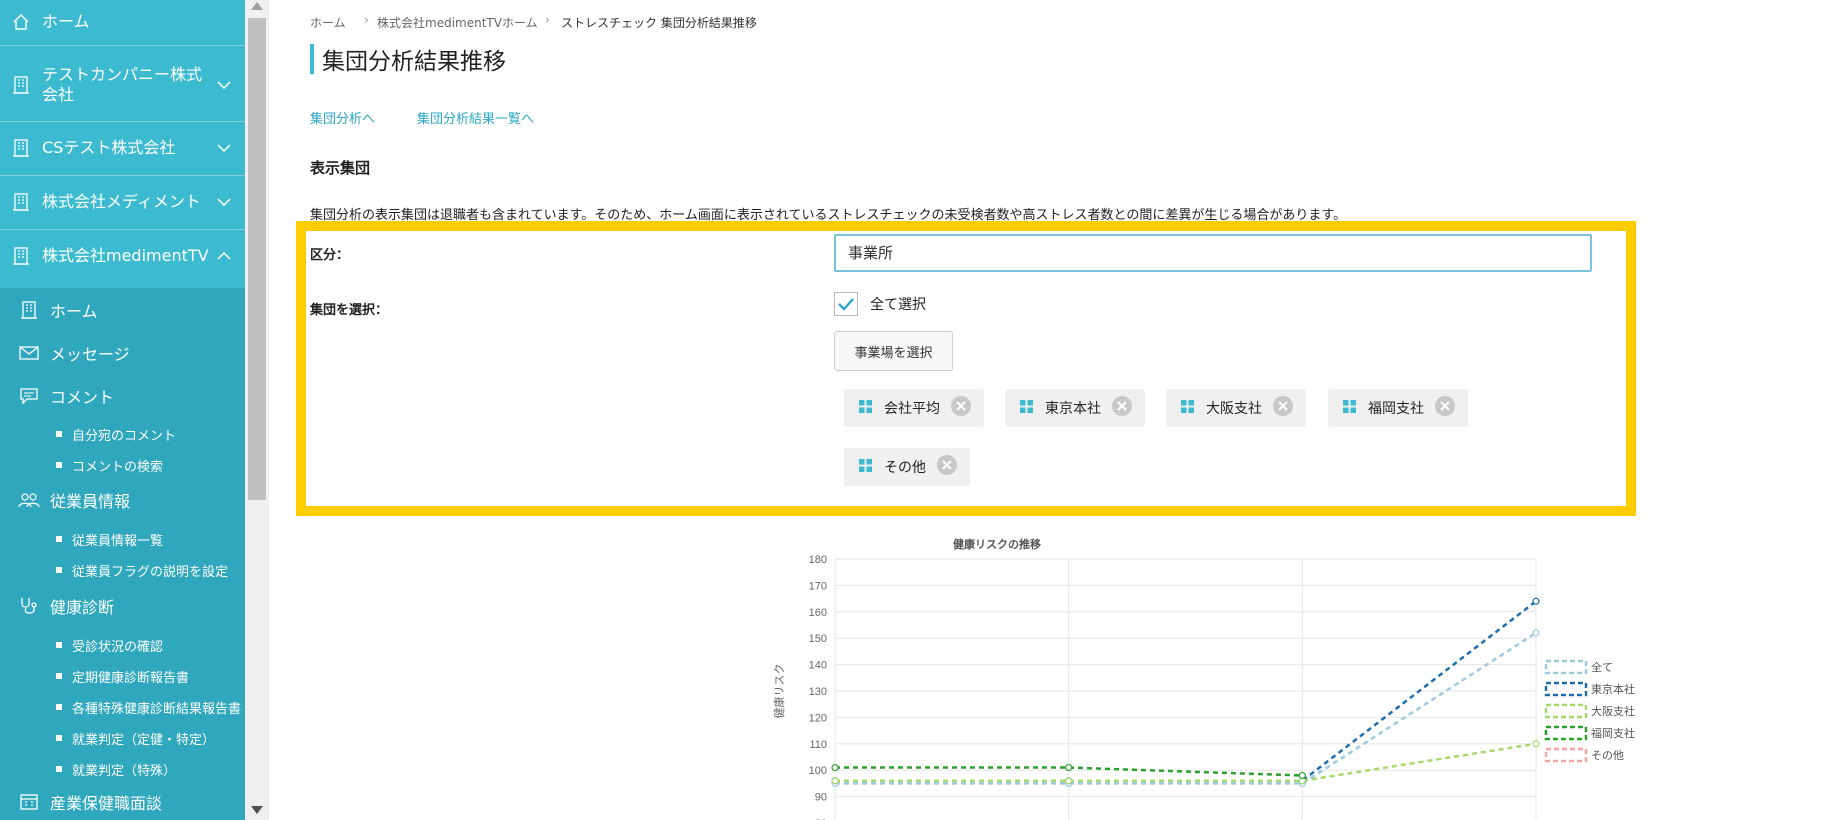  Describe the element at coordinates (893, 351) in the screenshot. I see `select-site-button: 事業場を選択` at that location.